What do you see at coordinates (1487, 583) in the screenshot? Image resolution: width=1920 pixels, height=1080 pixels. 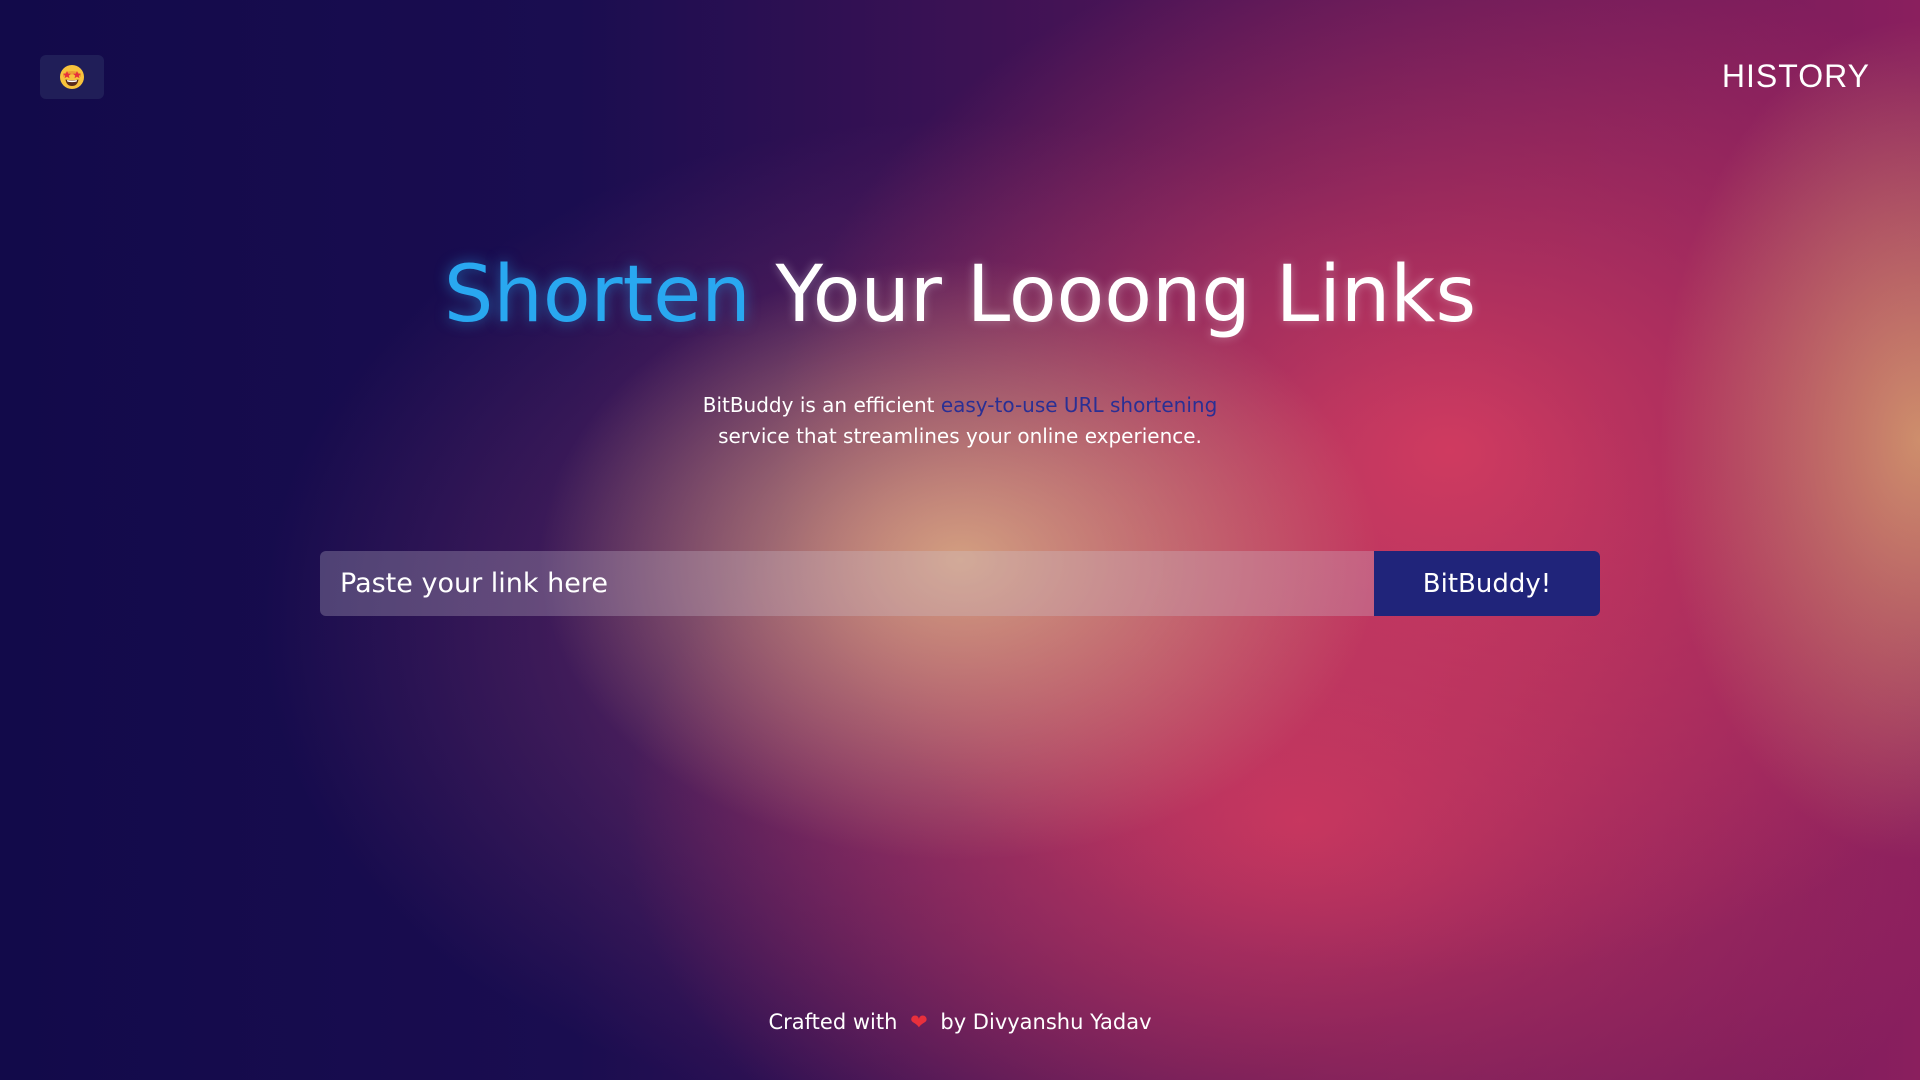 I see `shorten-button: BitBuddy!` at bounding box center [1487, 583].